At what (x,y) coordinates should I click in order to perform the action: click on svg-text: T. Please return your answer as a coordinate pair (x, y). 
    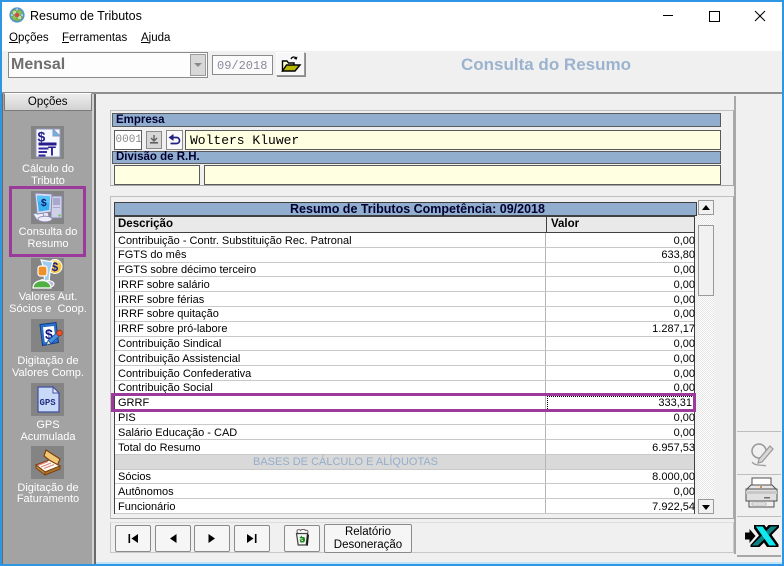
    Looking at the image, I should click on (52, 151).